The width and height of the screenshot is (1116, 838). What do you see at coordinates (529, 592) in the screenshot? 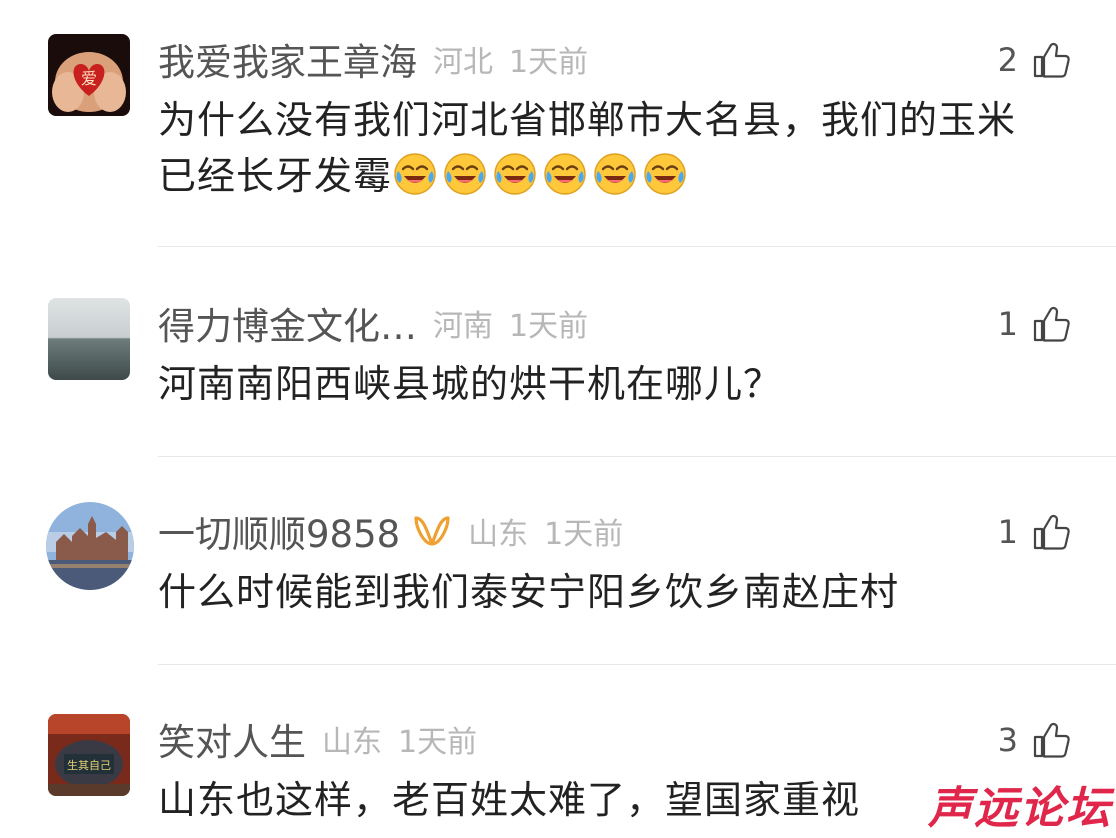
I see `comment-text-line: 什么时候能到我们泰安宁阳乡饮乡南赵庄村` at bounding box center [529, 592].